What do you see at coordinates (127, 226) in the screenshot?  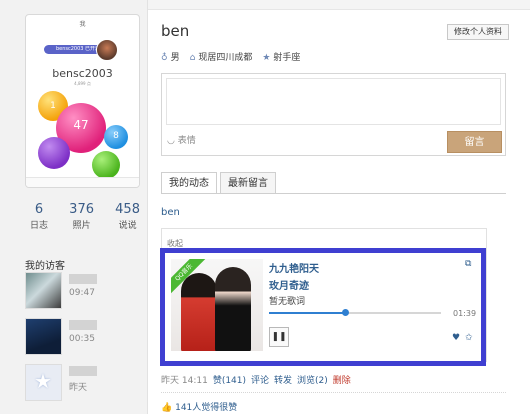 I see `stat-label: 说说` at bounding box center [127, 226].